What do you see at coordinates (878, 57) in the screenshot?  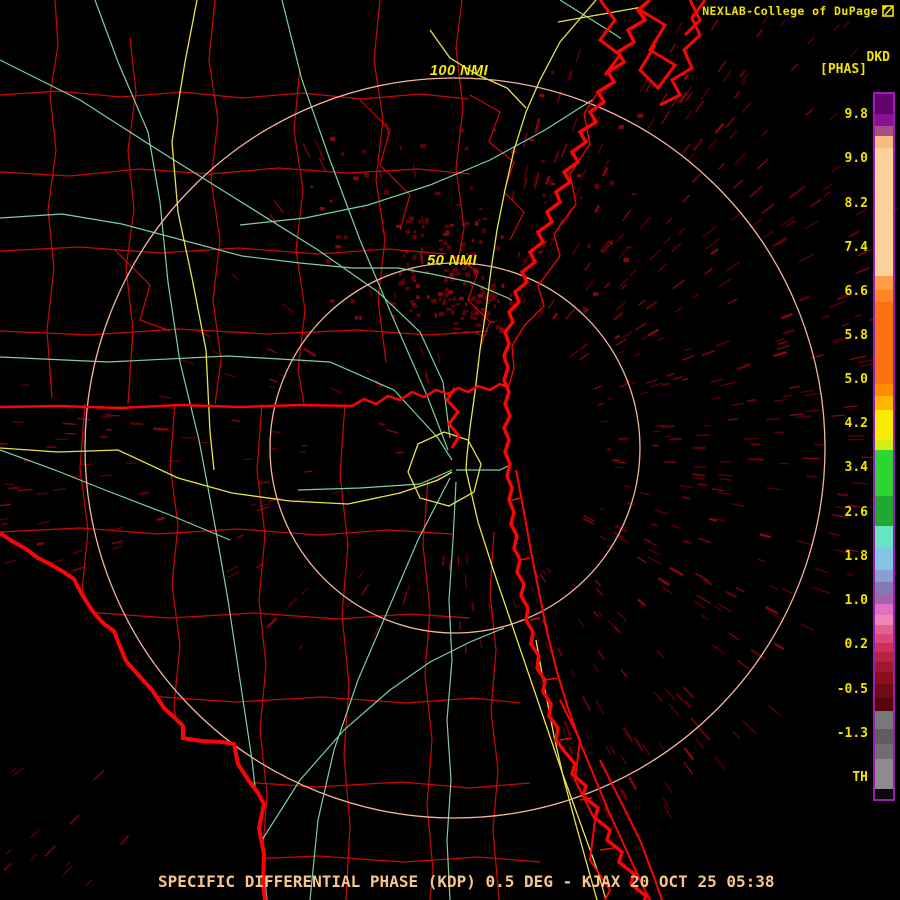 I see `product-code-label: DKD` at bounding box center [878, 57].